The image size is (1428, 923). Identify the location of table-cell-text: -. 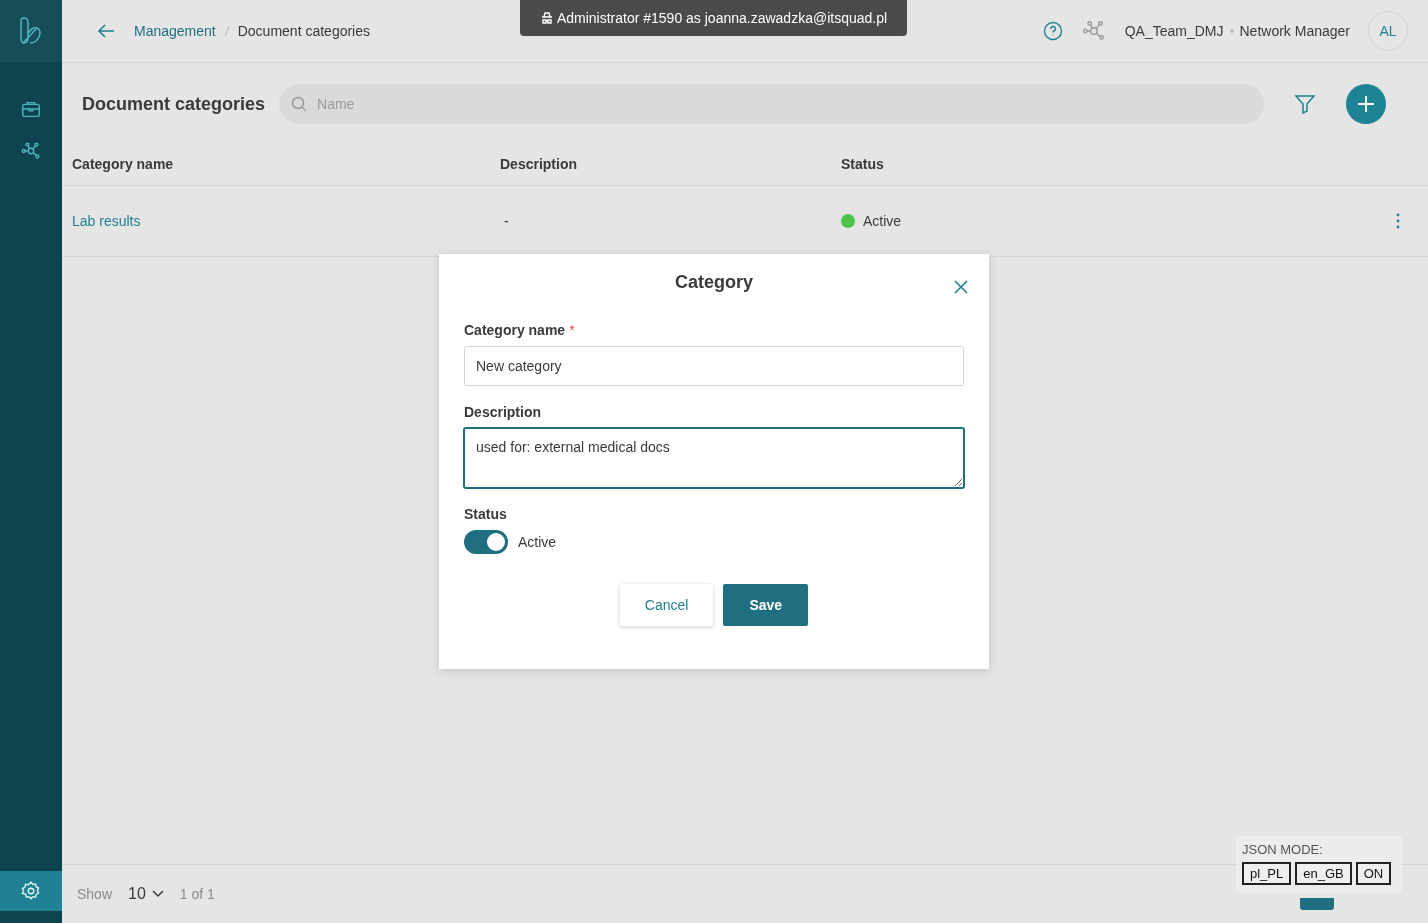
(507, 221).